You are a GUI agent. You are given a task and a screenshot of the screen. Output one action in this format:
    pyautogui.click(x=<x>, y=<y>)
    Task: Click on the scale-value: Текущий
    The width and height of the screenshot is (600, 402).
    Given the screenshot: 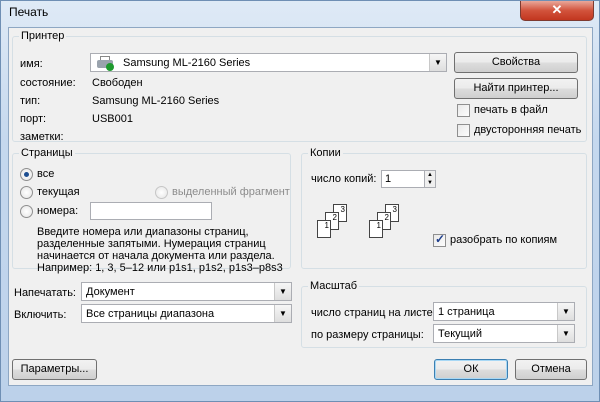 What is the action you would take?
    pyautogui.click(x=460, y=334)
    